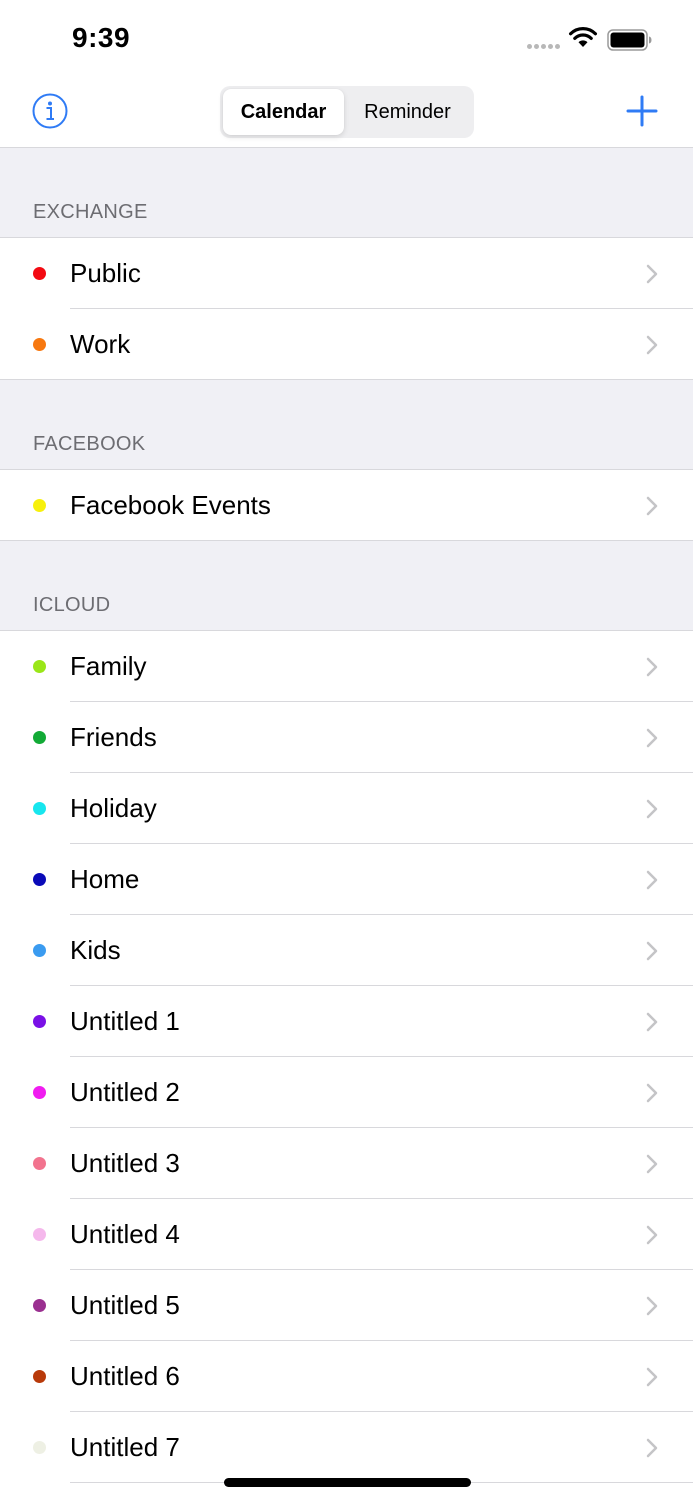  Describe the element at coordinates (583, 37) in the screenshot. I see `wifi-icon` at that location.